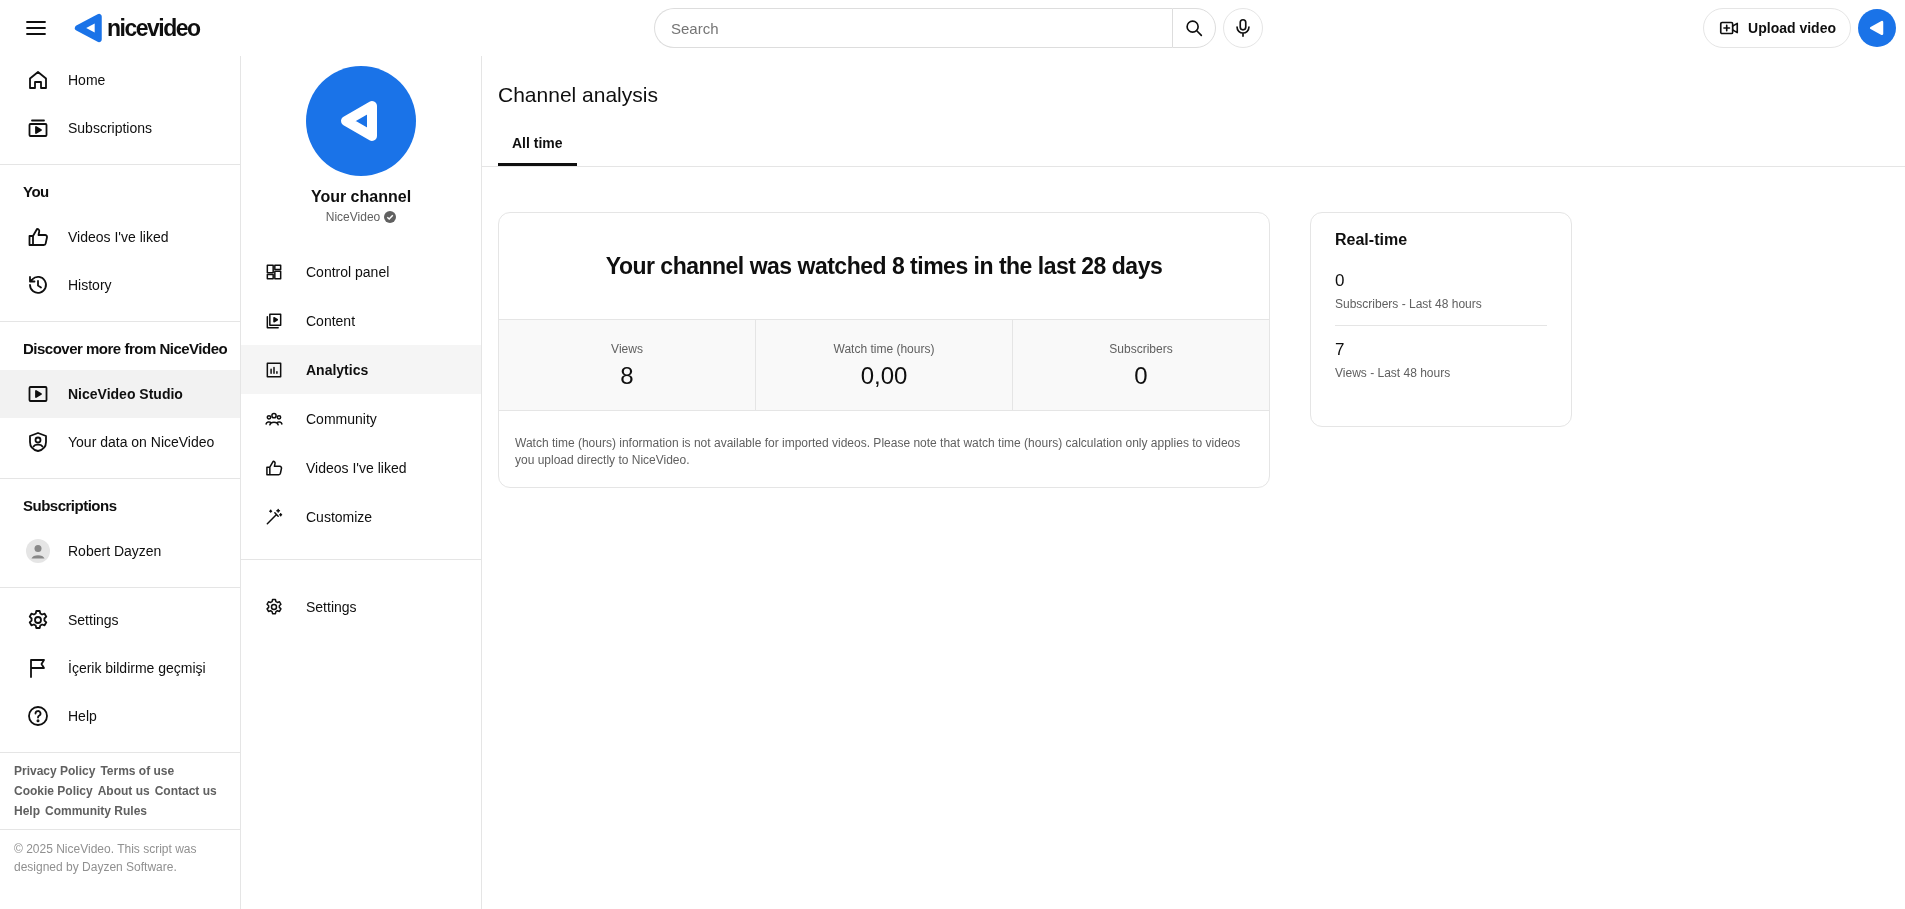 Image resolution: width=1905 pixels, height=909 pixels. I want to click on stat-value: 0, so click(1141, 376).